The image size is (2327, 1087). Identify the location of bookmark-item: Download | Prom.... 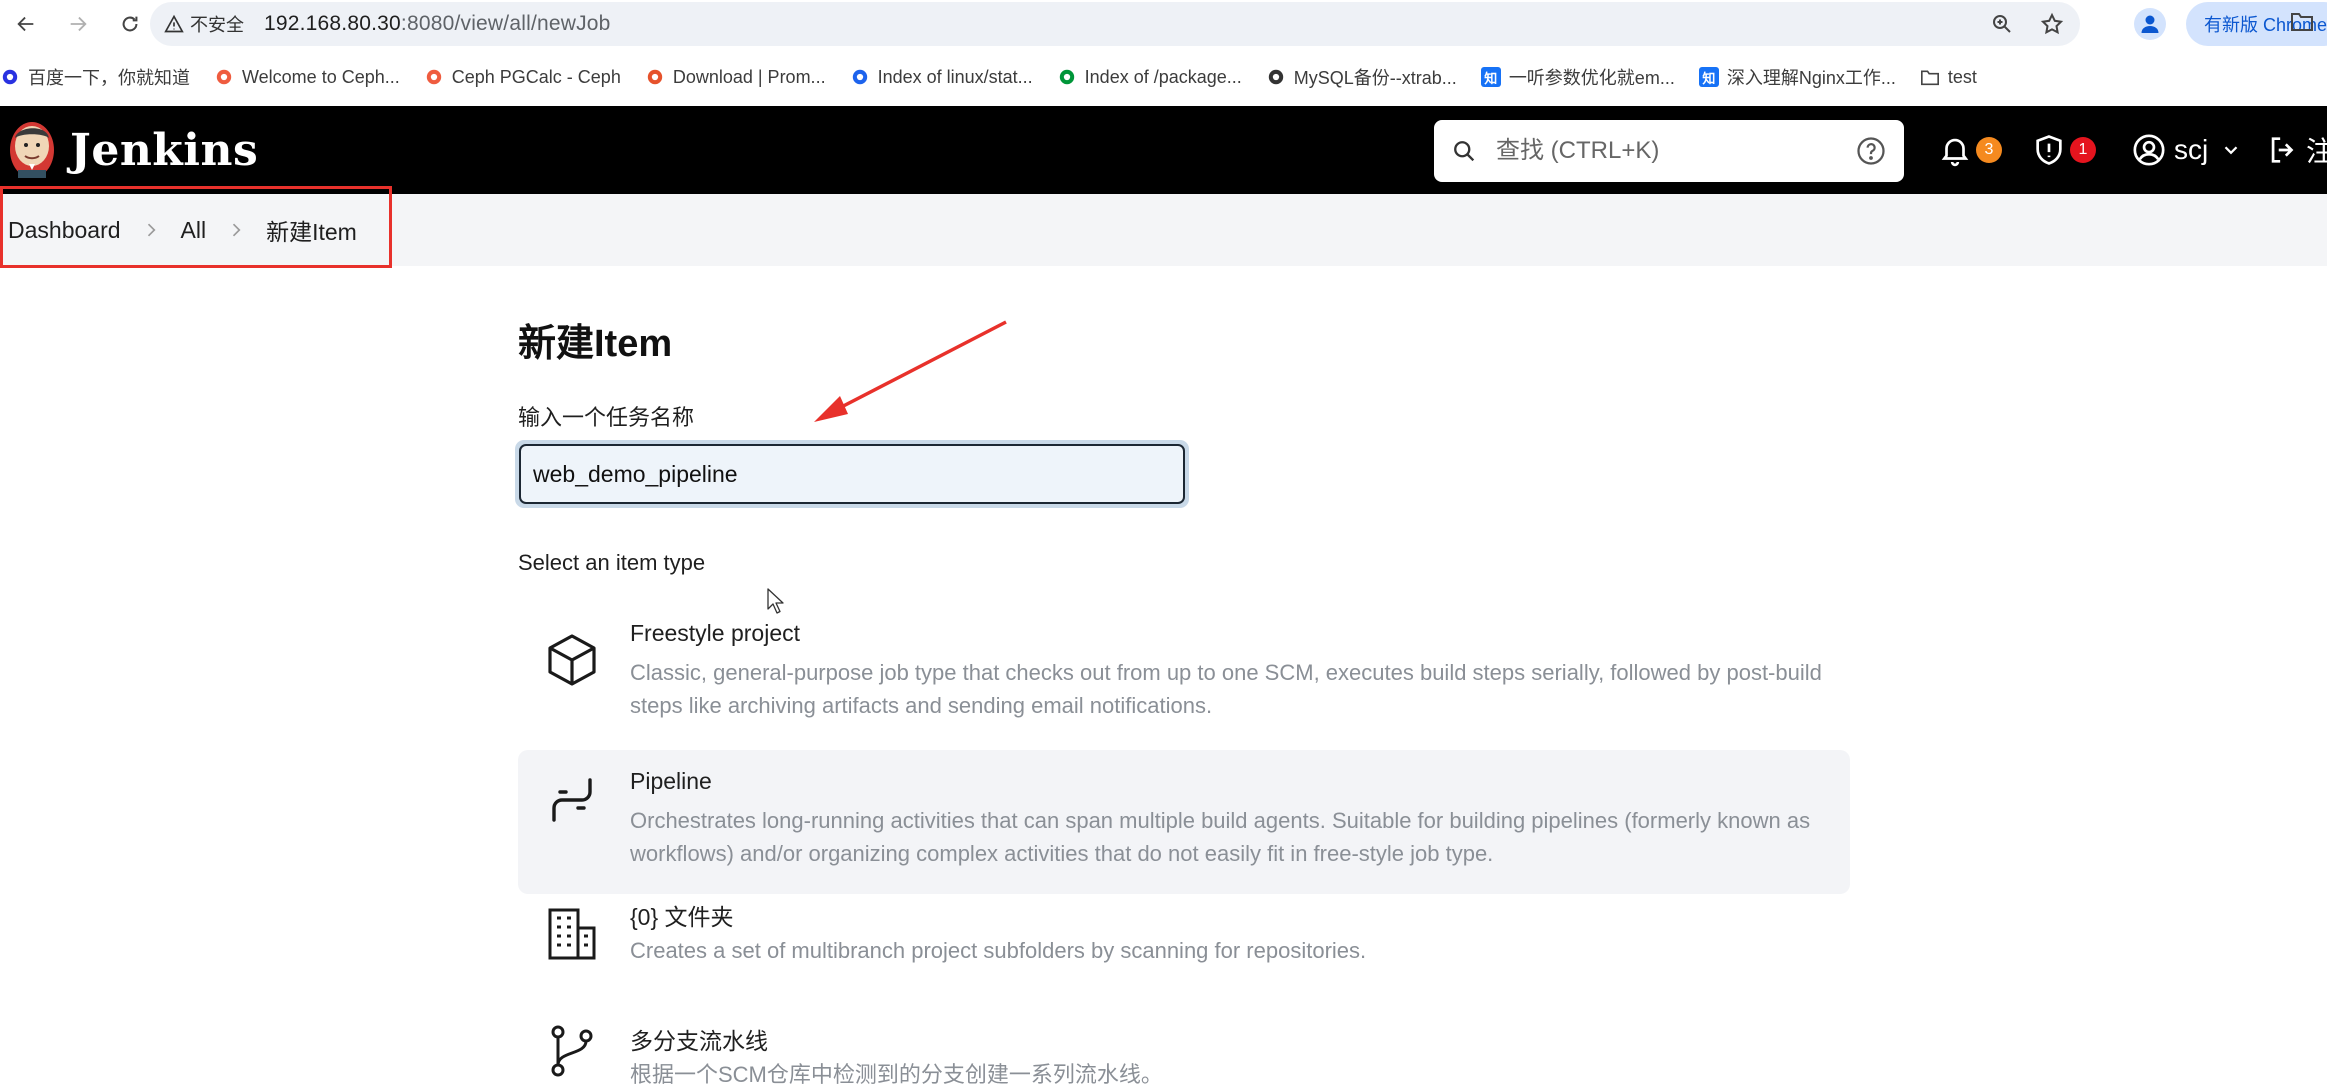
(735, 77).